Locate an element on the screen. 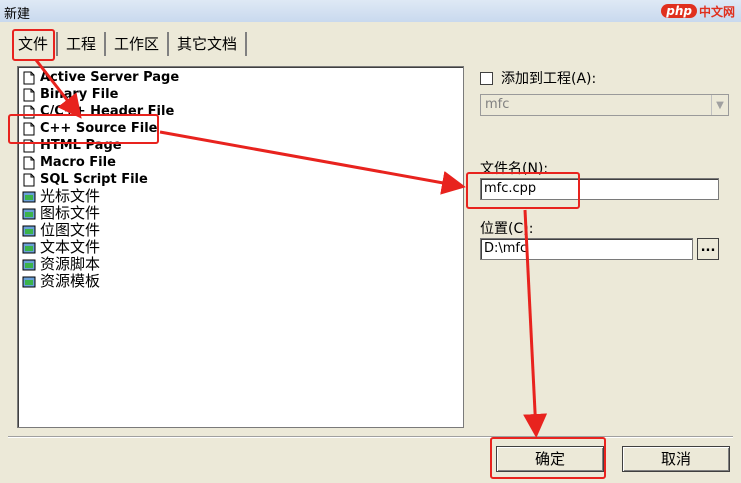 The width and height of the screenshot is (741, 483). list-item: Binary File is located at coordinates (242, 94).